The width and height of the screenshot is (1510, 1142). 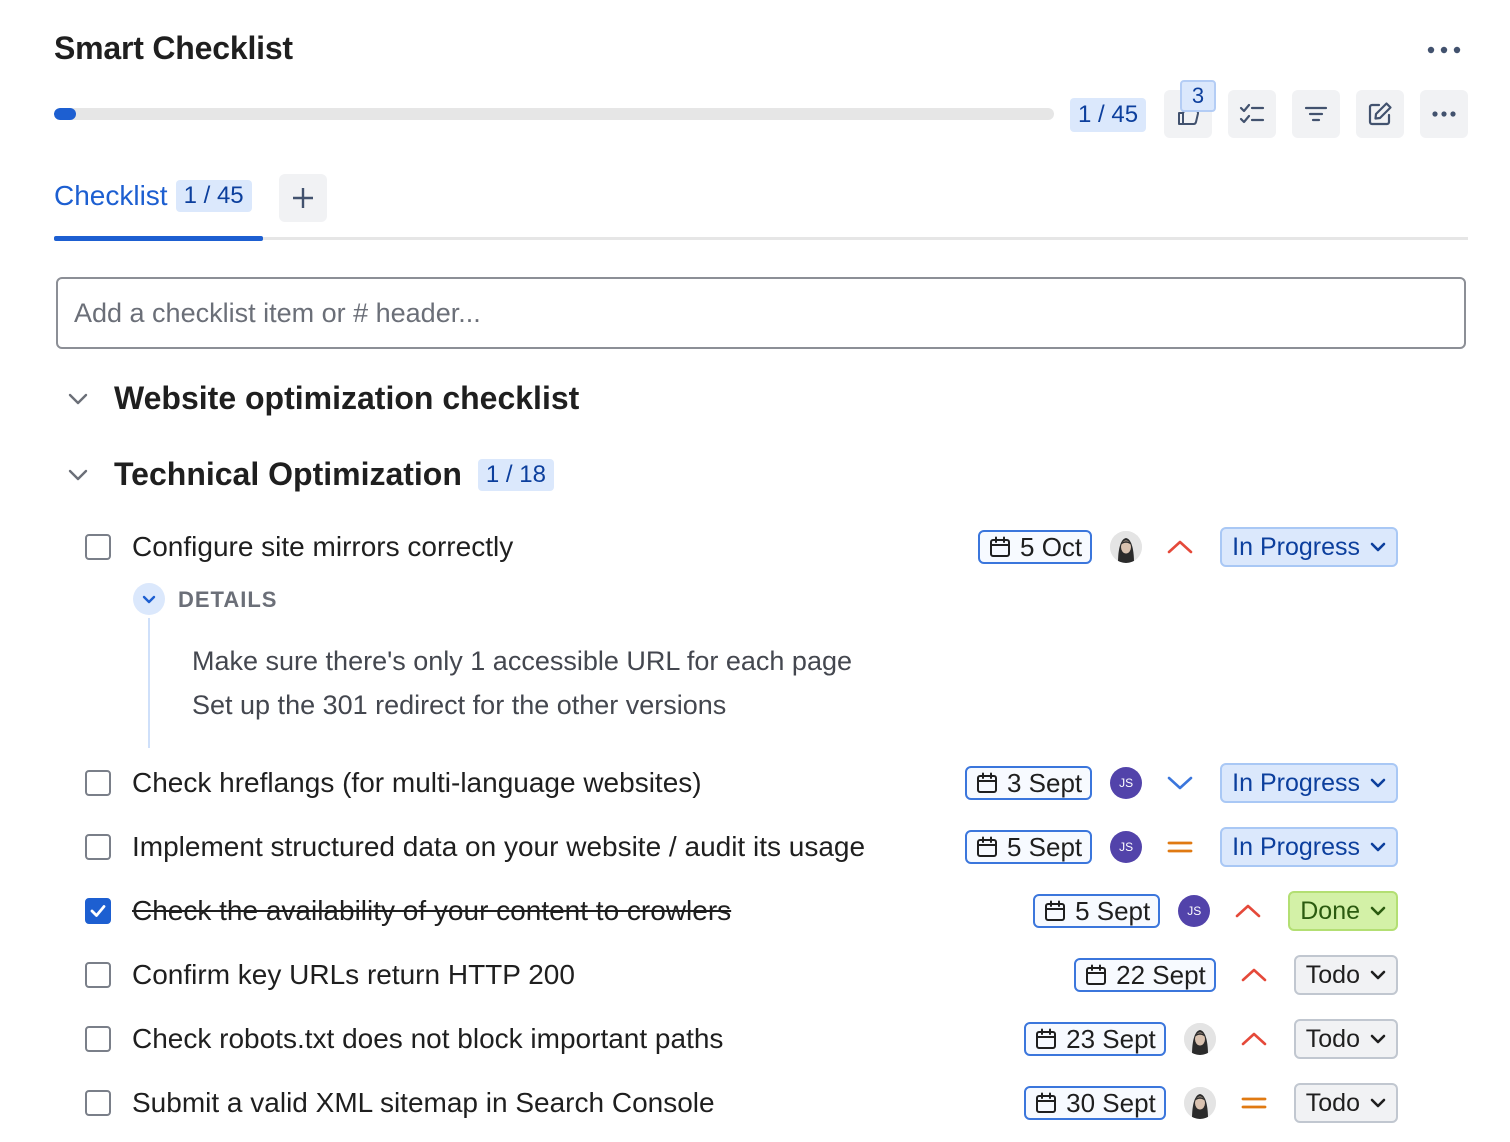 I want to click on item-meta: 5 Sept JS Done, so click(x=1215, y=911).